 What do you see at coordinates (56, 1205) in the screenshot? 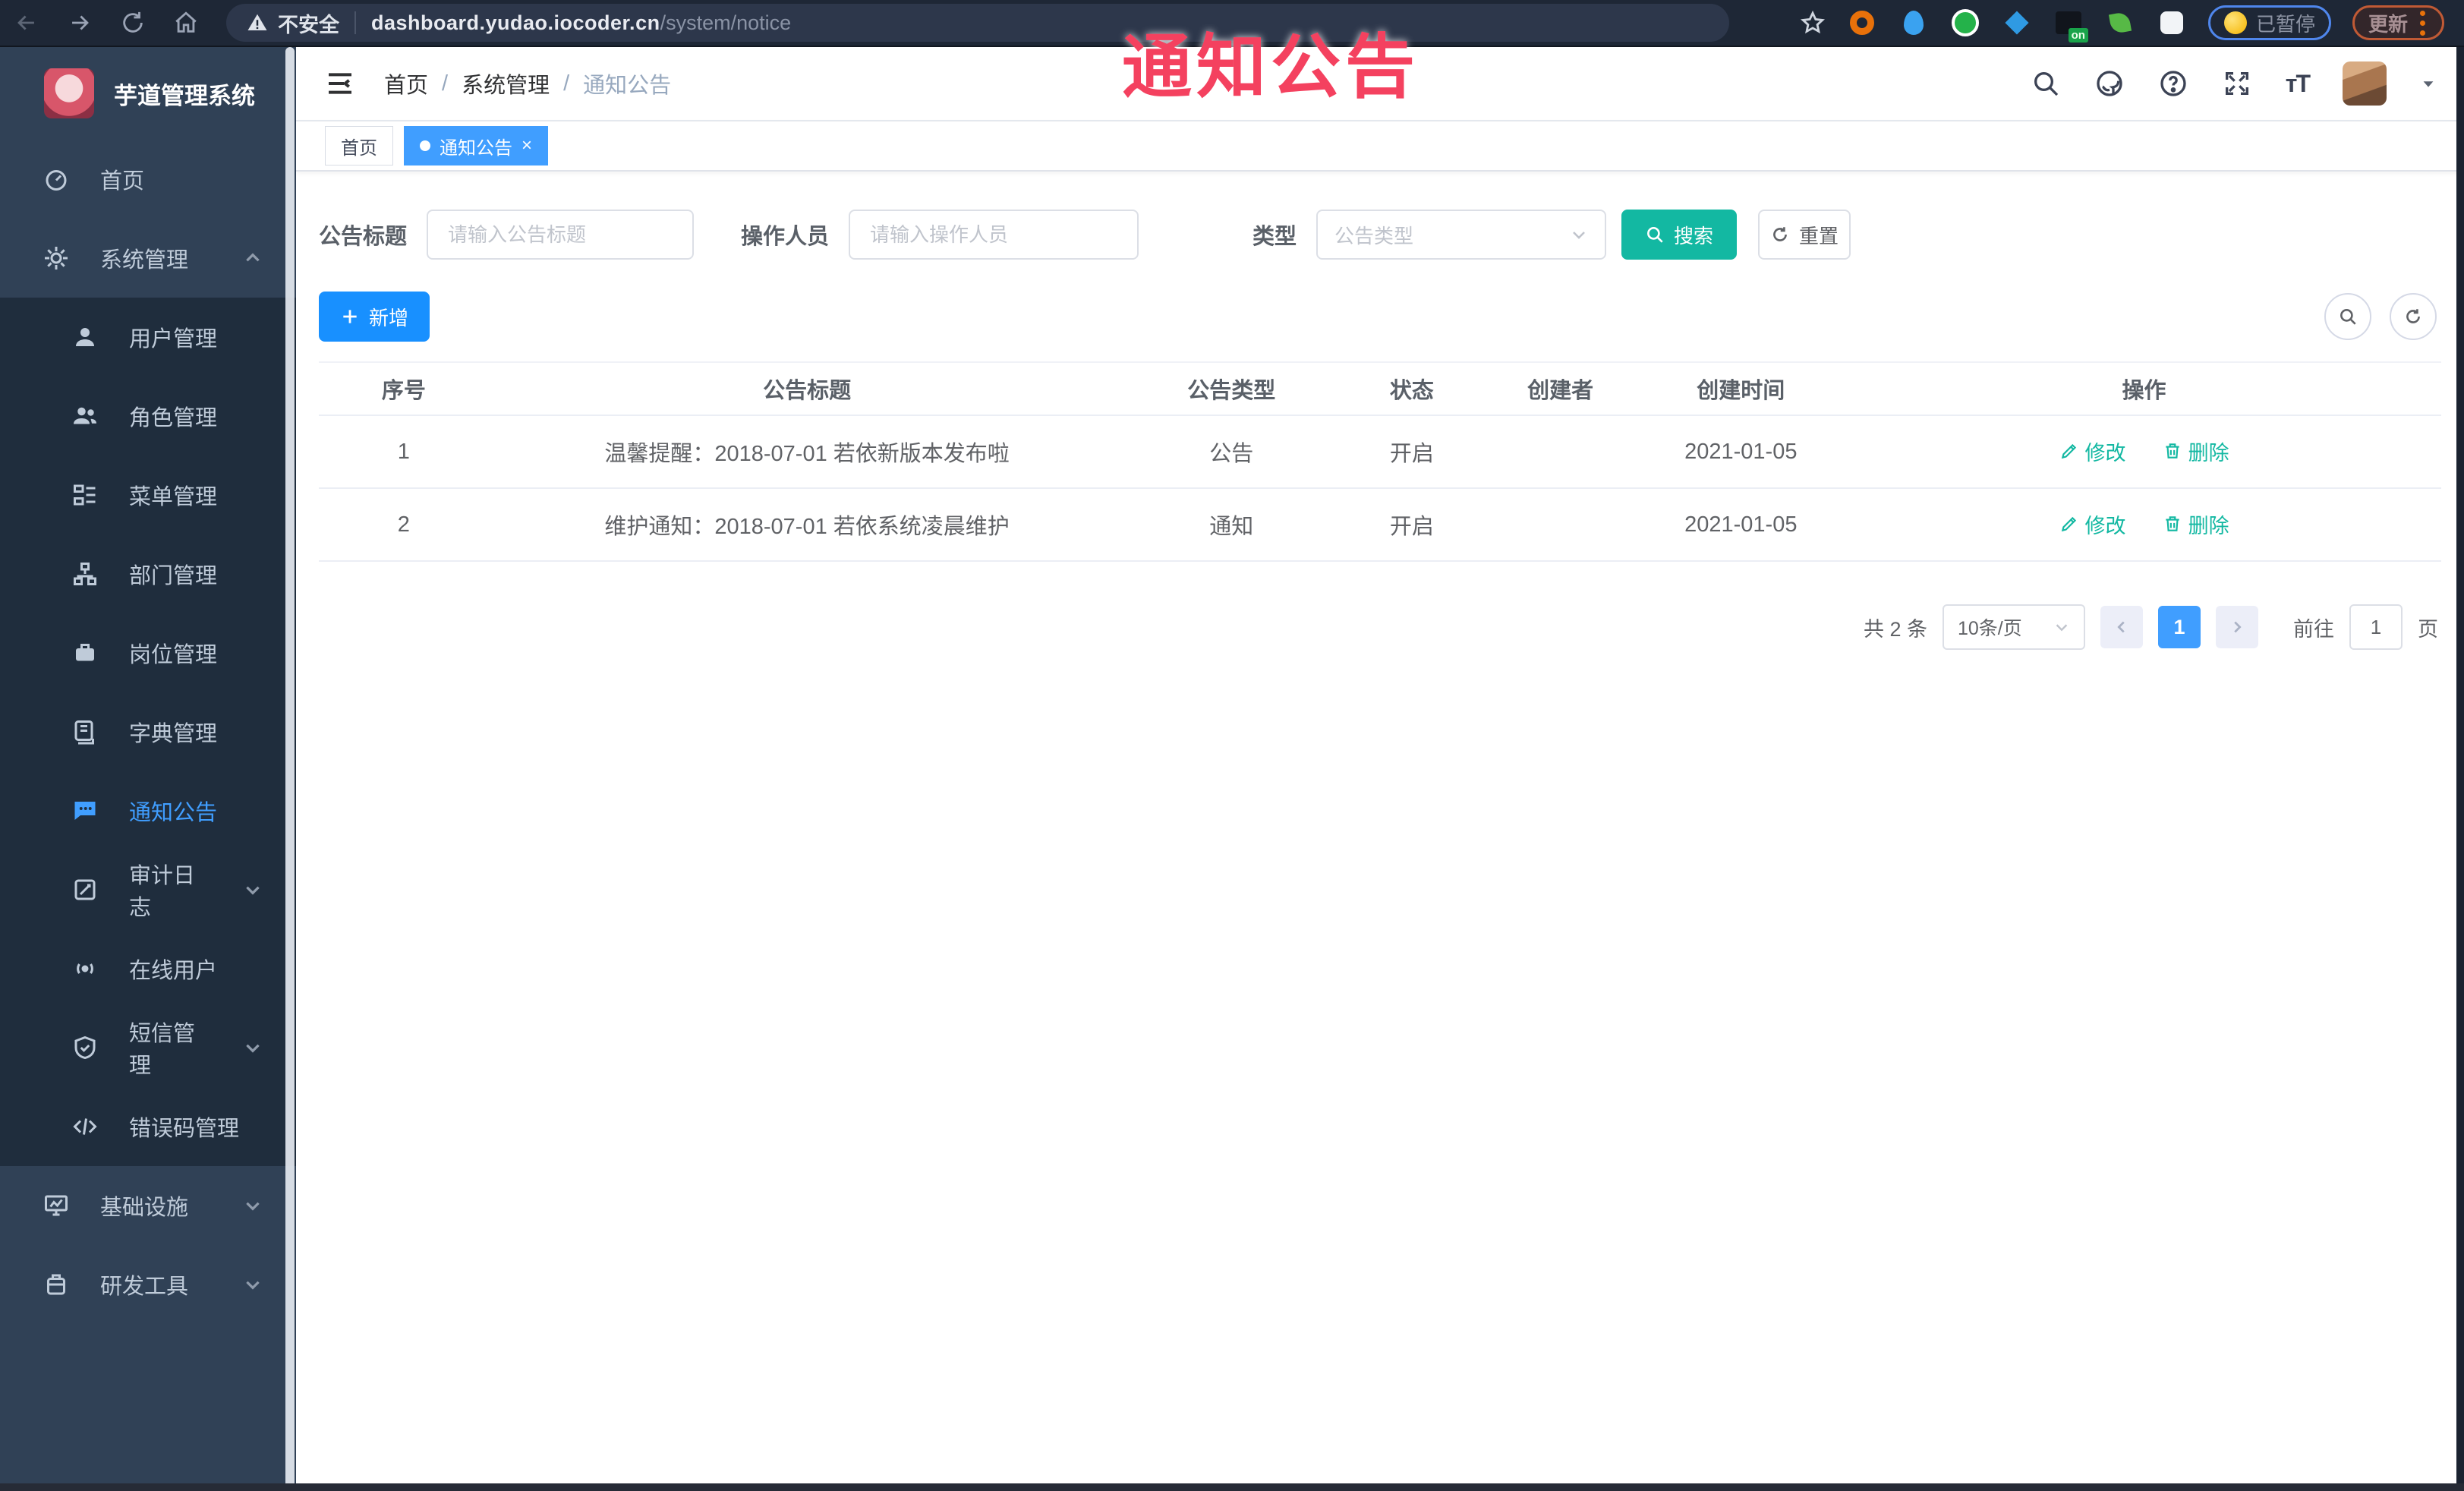
I see `monitor-icon` at bounding box center [56, 1205].